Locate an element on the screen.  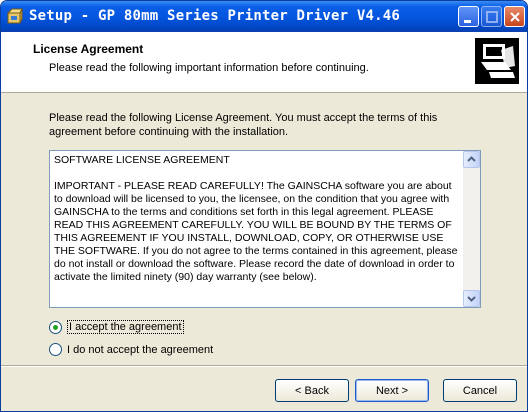
installer-computer-icon is located at coordinates (497, 61).